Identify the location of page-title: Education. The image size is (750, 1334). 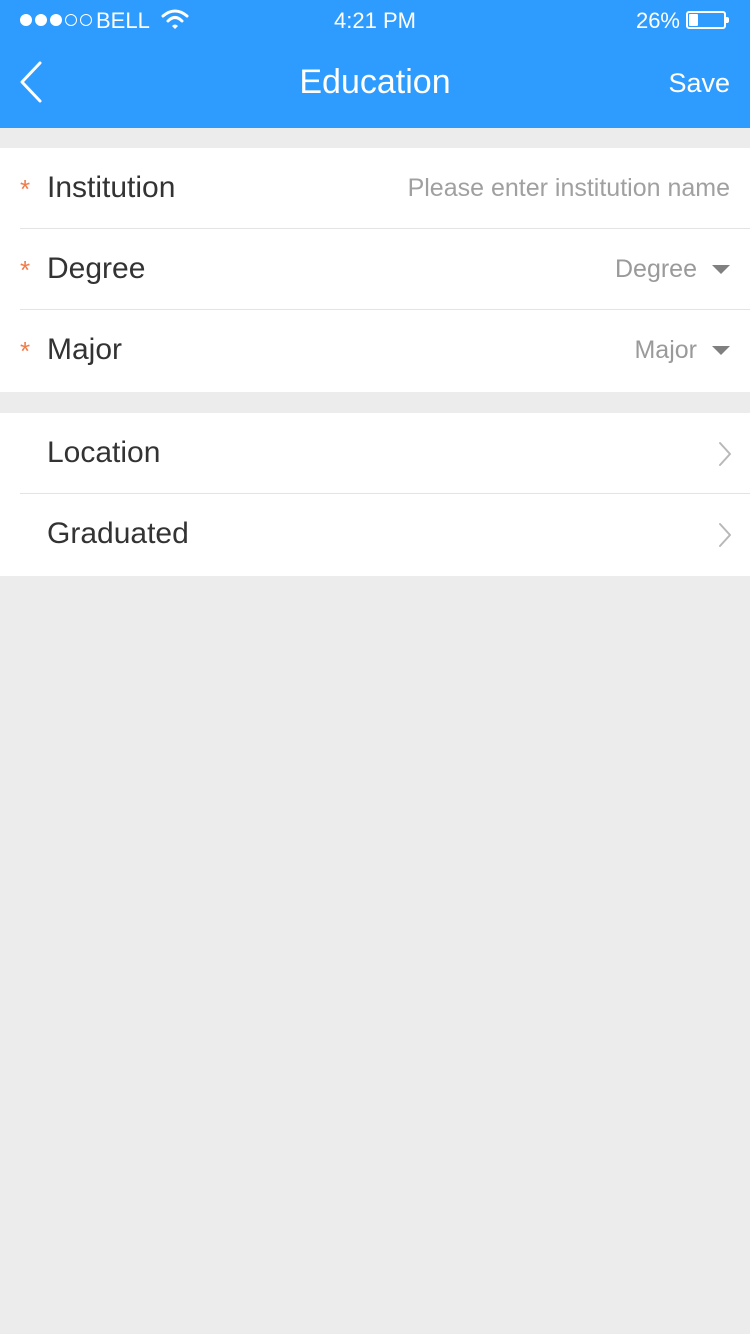
(375, 82).